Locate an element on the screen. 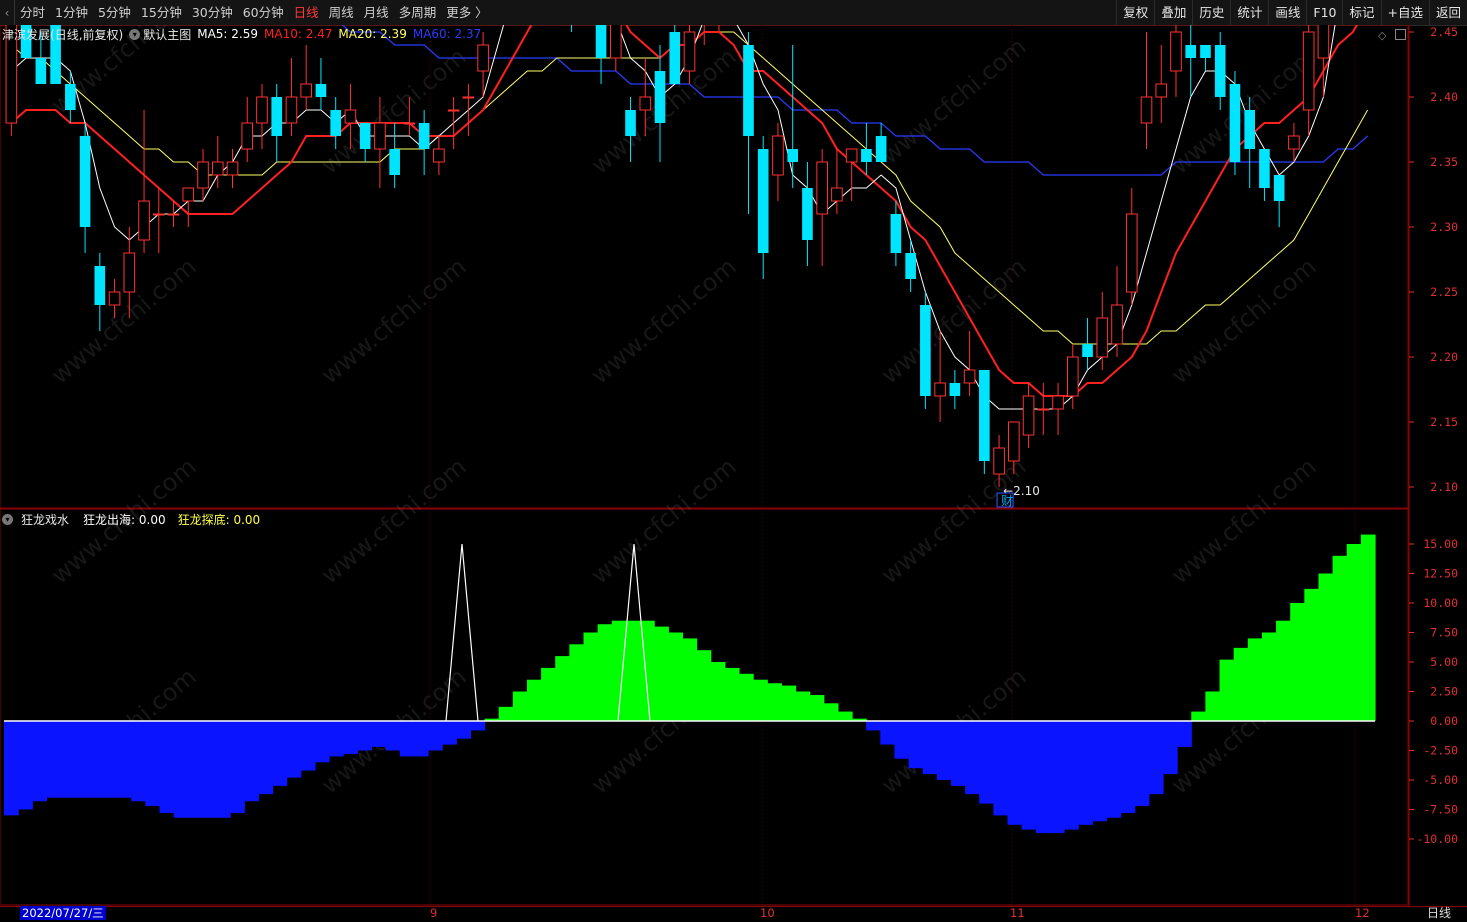  price-tick-label: 2.10 is located at coordinates (1444, 487).